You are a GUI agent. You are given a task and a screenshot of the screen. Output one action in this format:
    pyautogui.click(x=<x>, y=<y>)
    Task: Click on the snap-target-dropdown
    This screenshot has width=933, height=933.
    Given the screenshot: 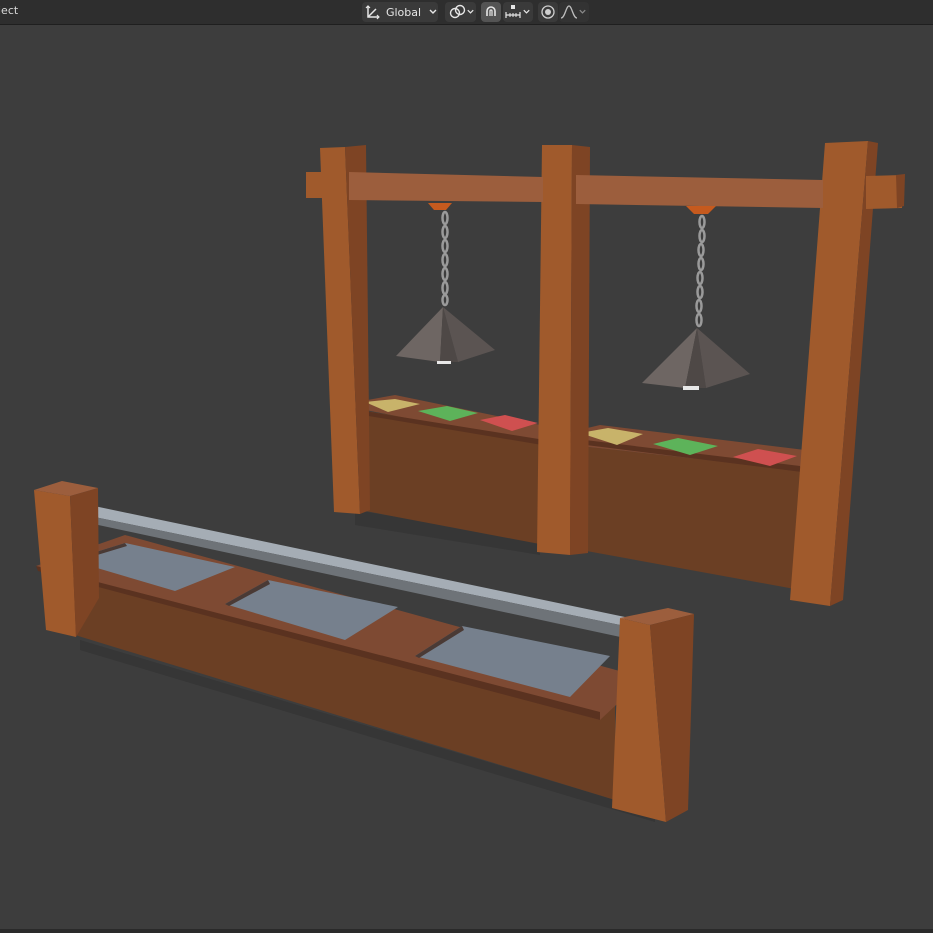 What is the action you would take?
    pyautogui.click(x=518, y=12)
    